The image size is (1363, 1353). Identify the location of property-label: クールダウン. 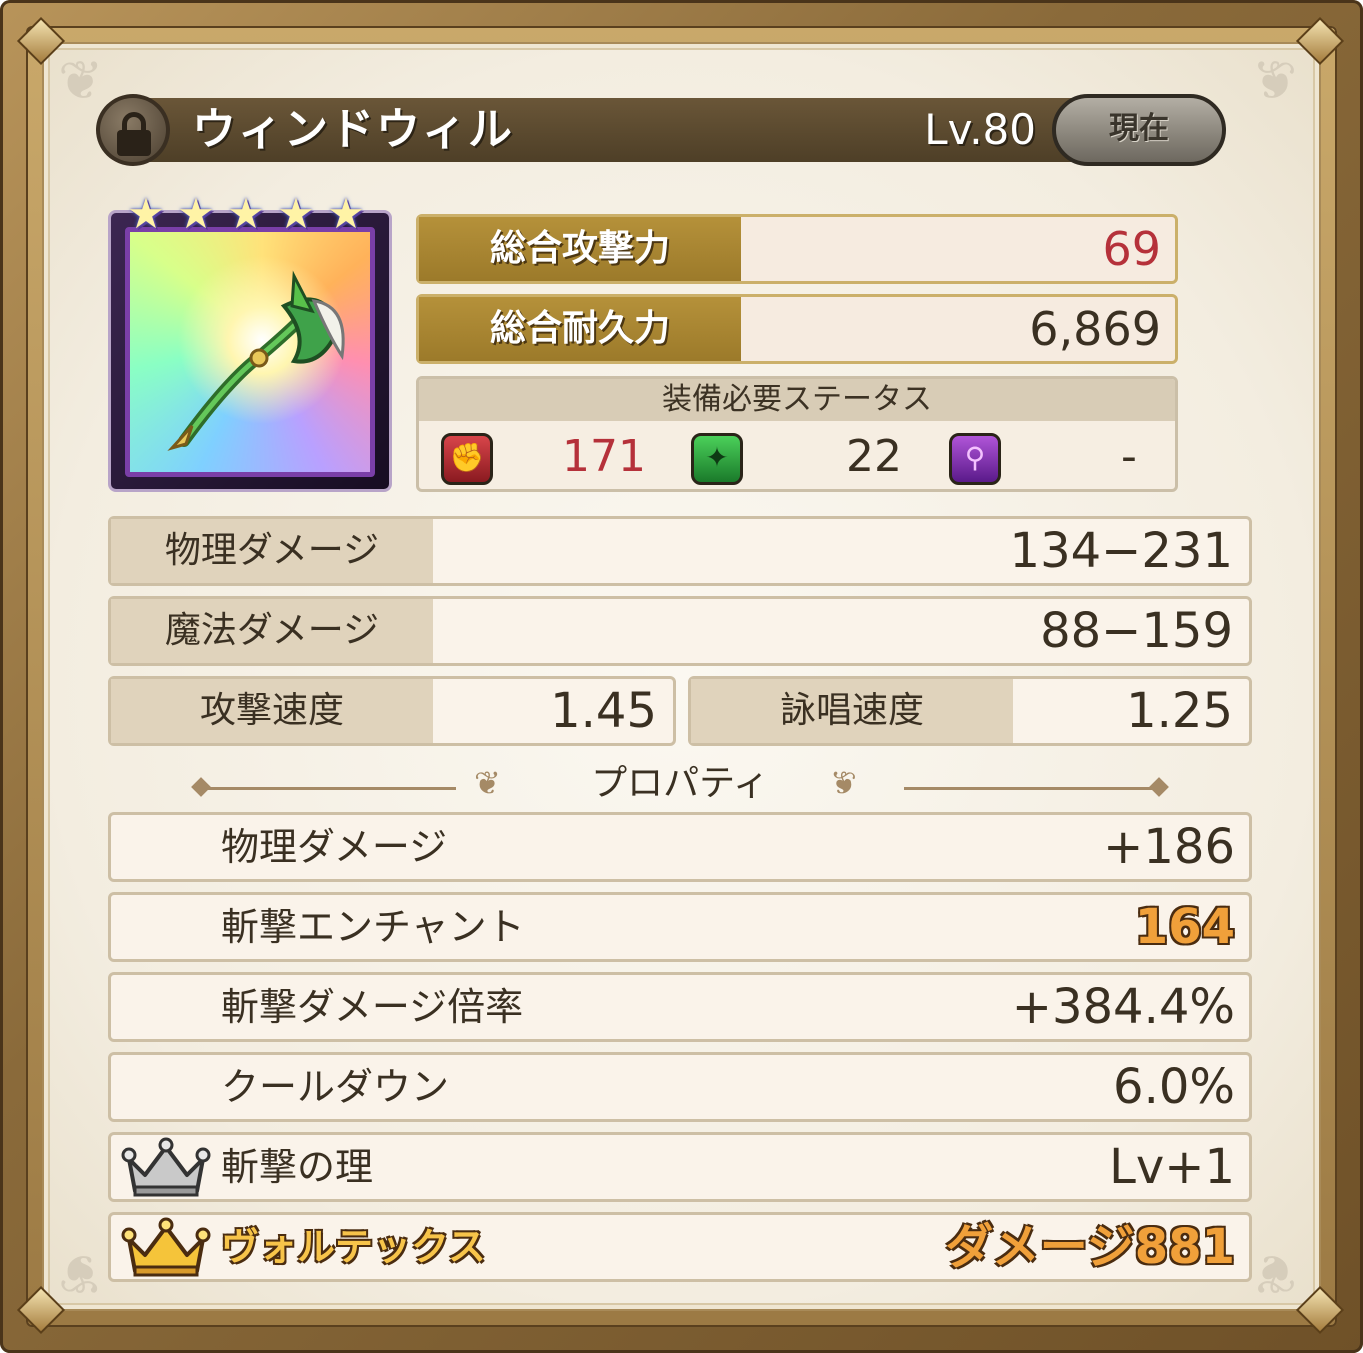
(335, 1087).